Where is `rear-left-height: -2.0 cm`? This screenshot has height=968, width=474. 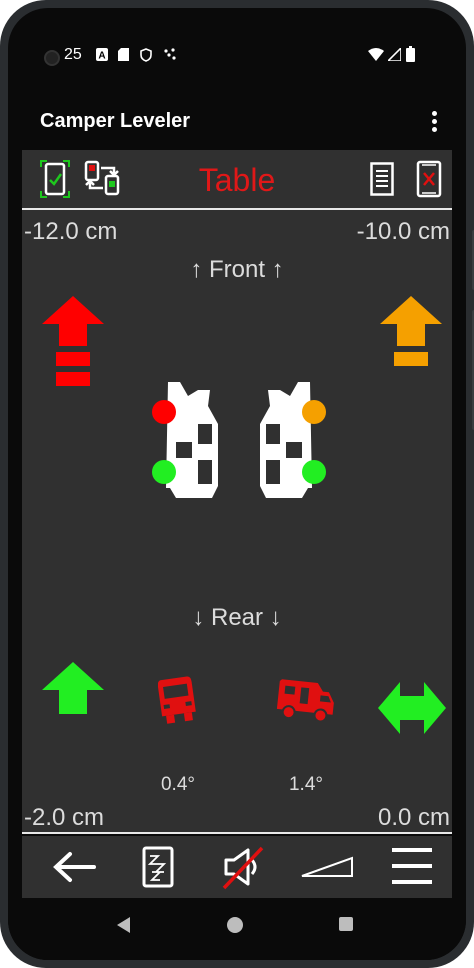 rear-left-height: -2.0 cm is located at coordinates (64, 817).